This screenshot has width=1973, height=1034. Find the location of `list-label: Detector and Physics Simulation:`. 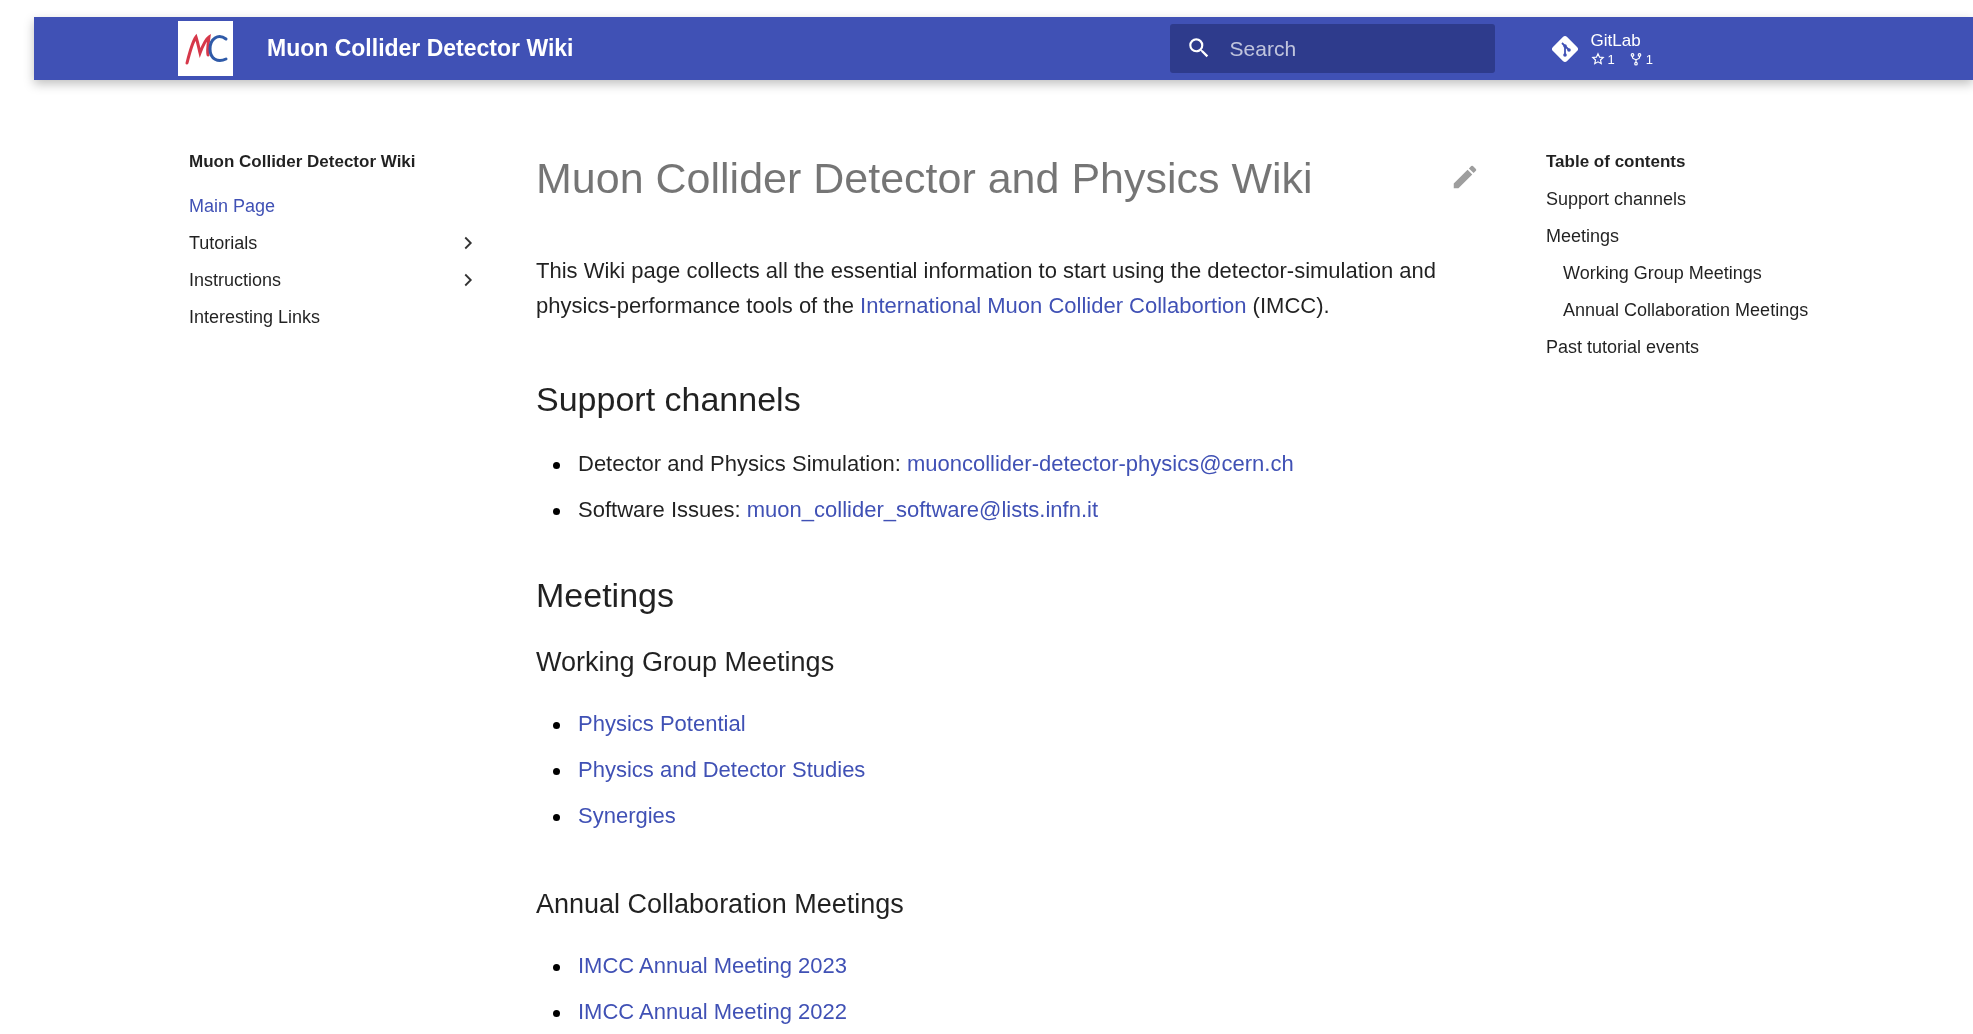

list-label: Detector and Physics Simulation: is located at coordinates (740, 463).